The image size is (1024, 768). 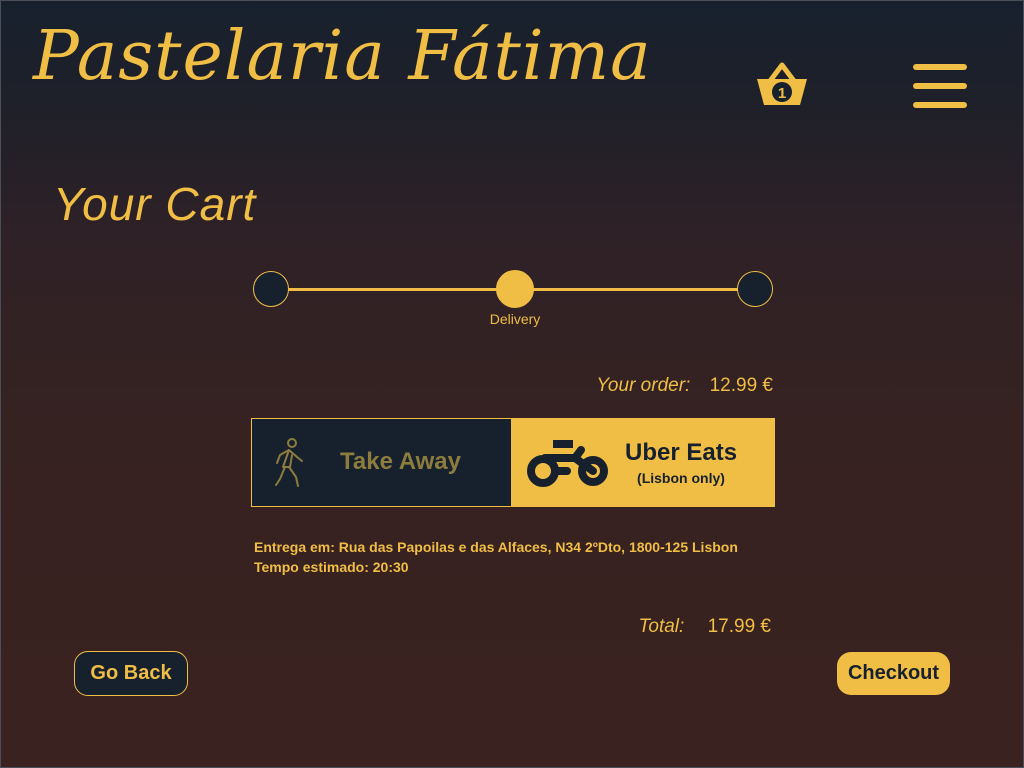 I want to click on delivery-option-selector: Take Away Uber Eats (Lisbon only), so click(x=513, y=462).